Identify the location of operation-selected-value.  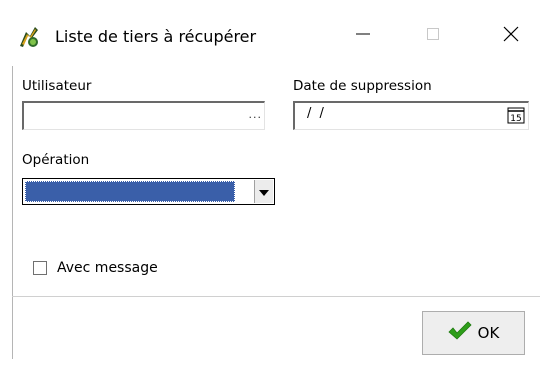
(130, 191).